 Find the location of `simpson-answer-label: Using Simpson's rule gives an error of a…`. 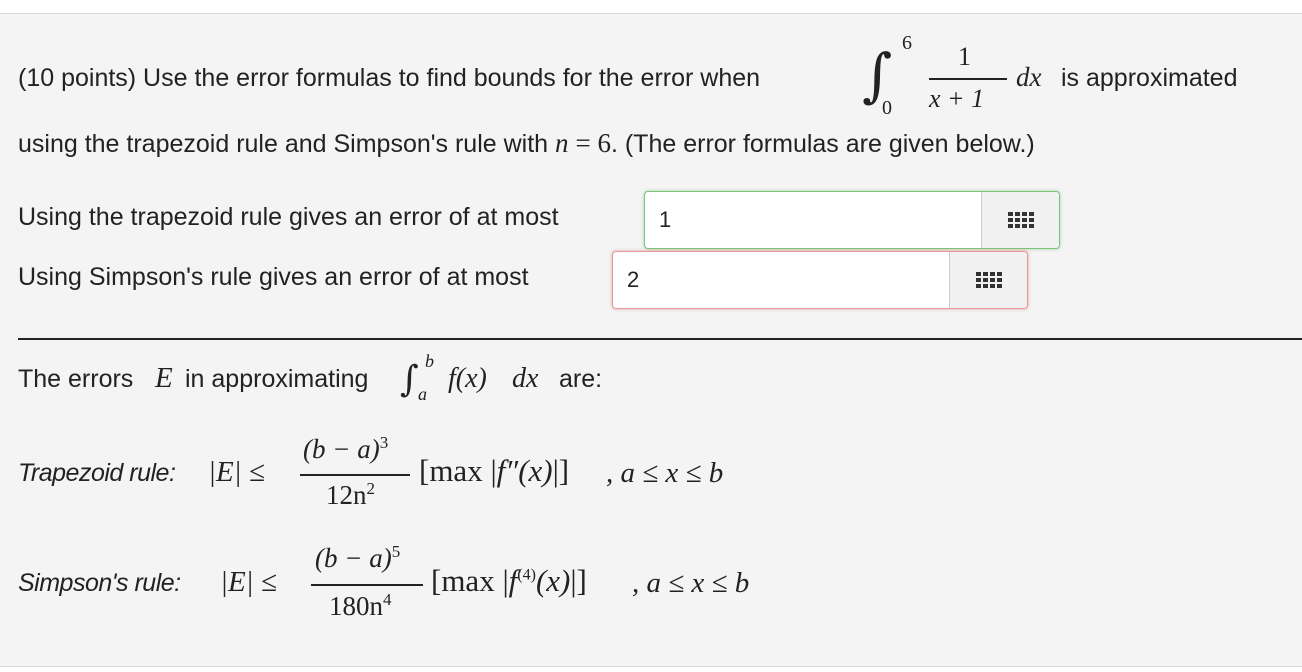

simpson-answer-label: Using Simpson's rule gives an error of a… is located at coordinates (273, 277).